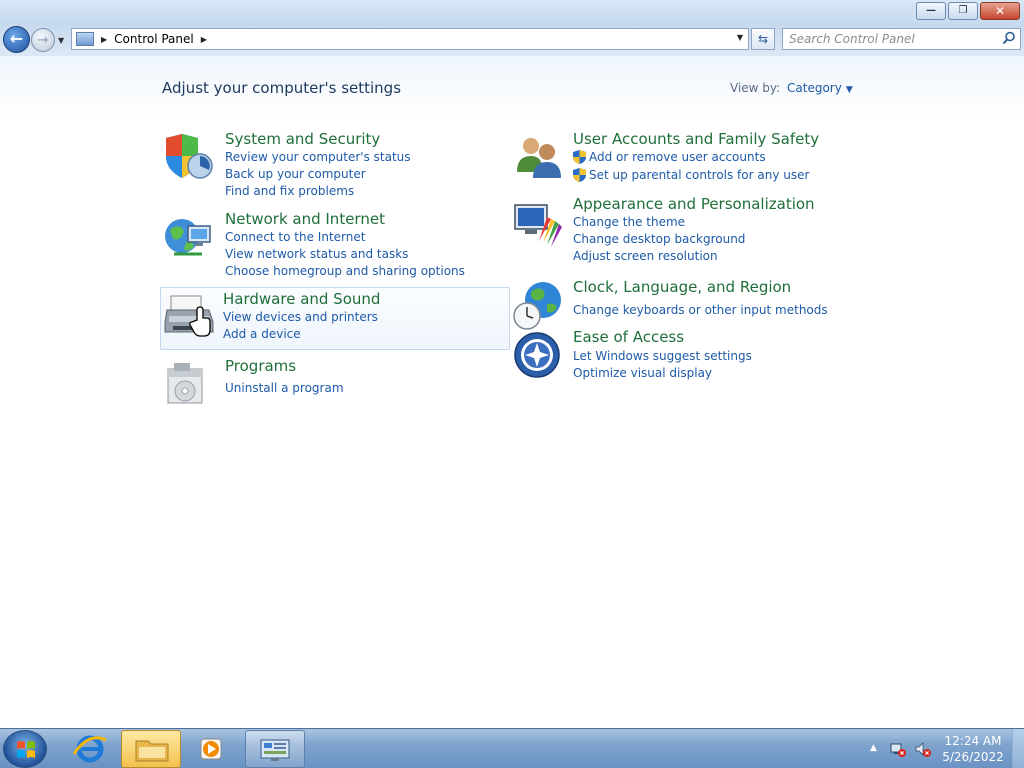 This screenshot has height=768, width=1024. I want to click on link-connect-internet: Connect to the Internet, so click(295, 237).